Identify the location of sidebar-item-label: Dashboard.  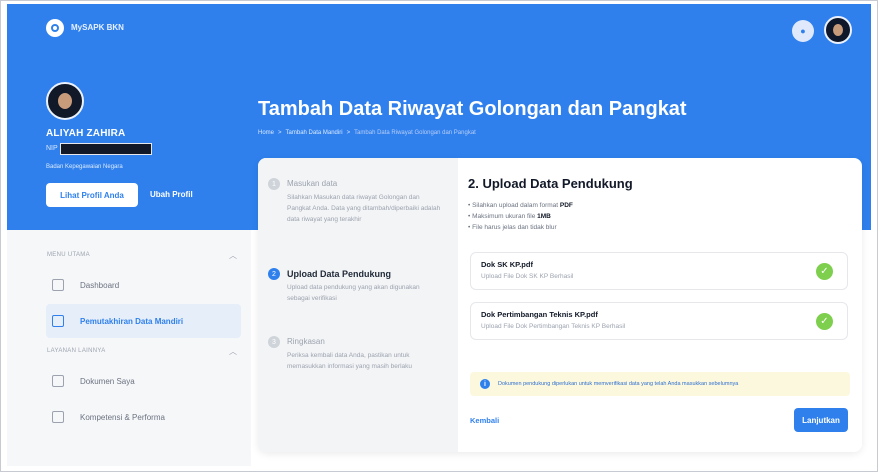
(100, 285).